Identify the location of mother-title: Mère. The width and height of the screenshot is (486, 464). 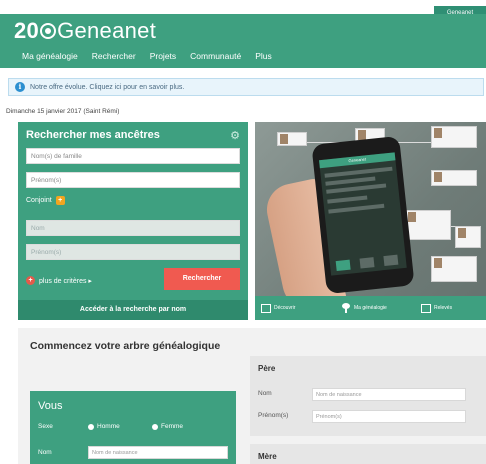
(267, 456).